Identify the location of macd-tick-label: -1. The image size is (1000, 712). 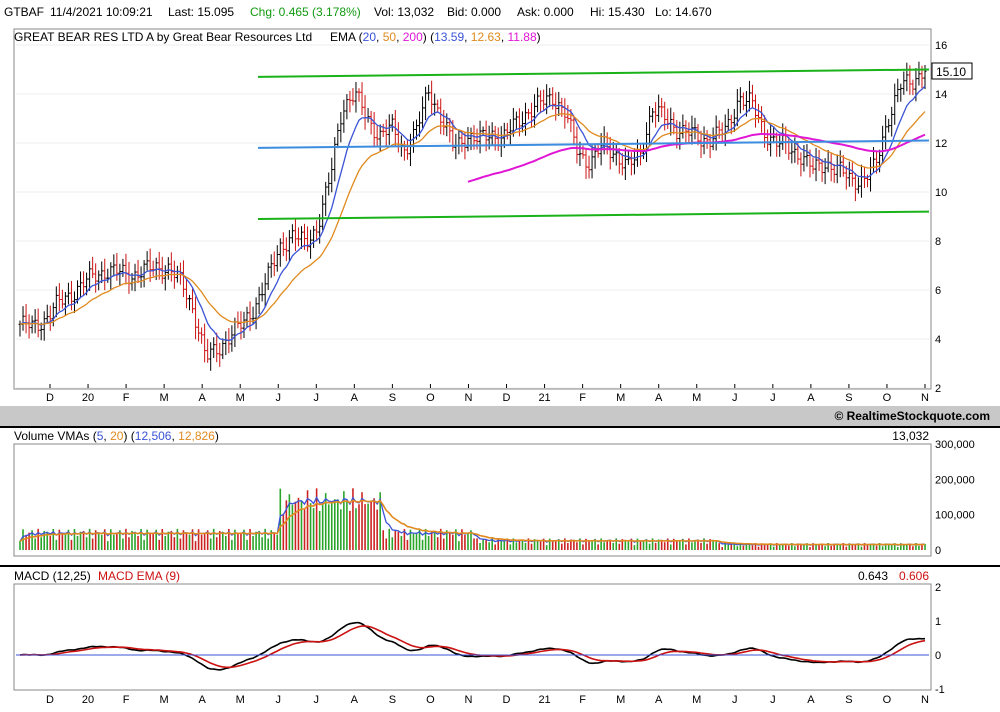
(940, 690).